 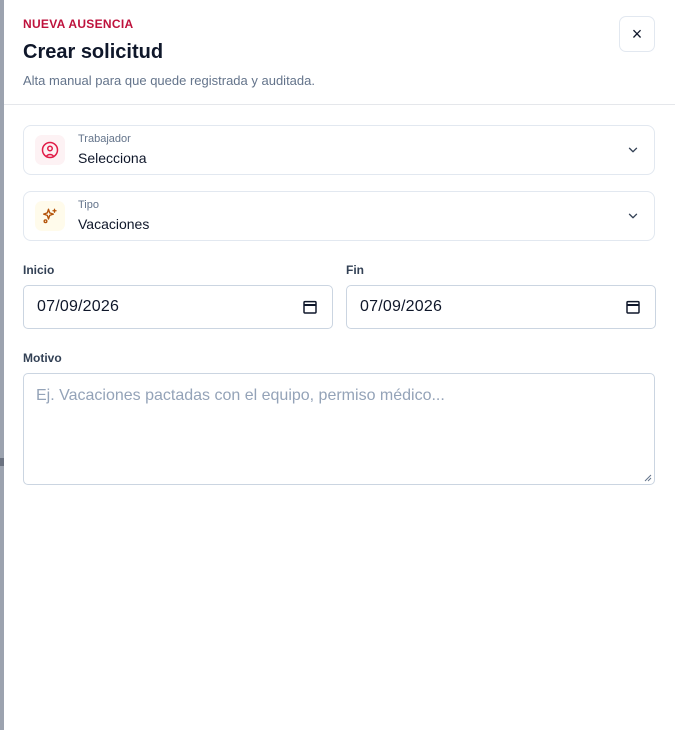 What do you see at coordinates (42, 358) in the screenshot?
I see `reason-label: Motivo` at bounding box center [42, 358].